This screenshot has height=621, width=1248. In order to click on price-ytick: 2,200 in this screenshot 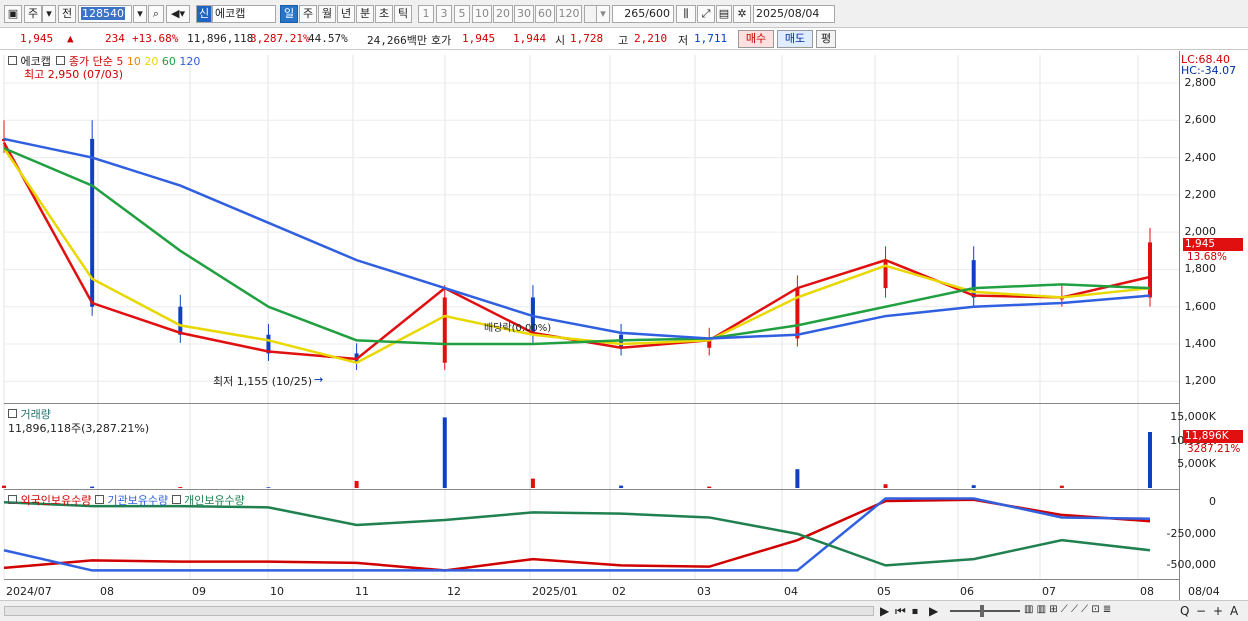, I will do `click(1200, 194)`.